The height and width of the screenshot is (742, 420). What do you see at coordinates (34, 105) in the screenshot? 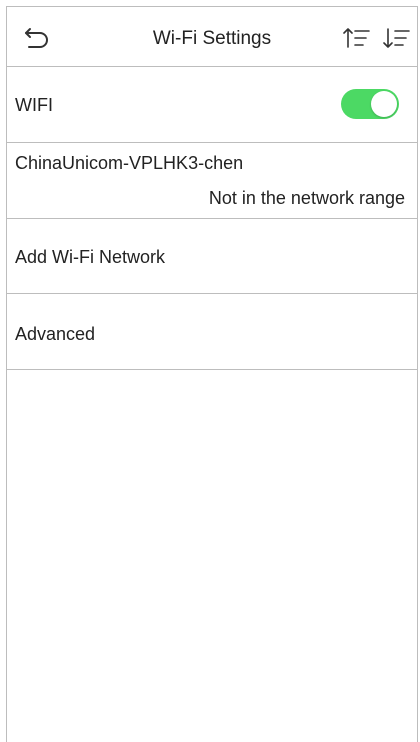
I see `wifi-label: WIFI` at bounding box center [34, 105].